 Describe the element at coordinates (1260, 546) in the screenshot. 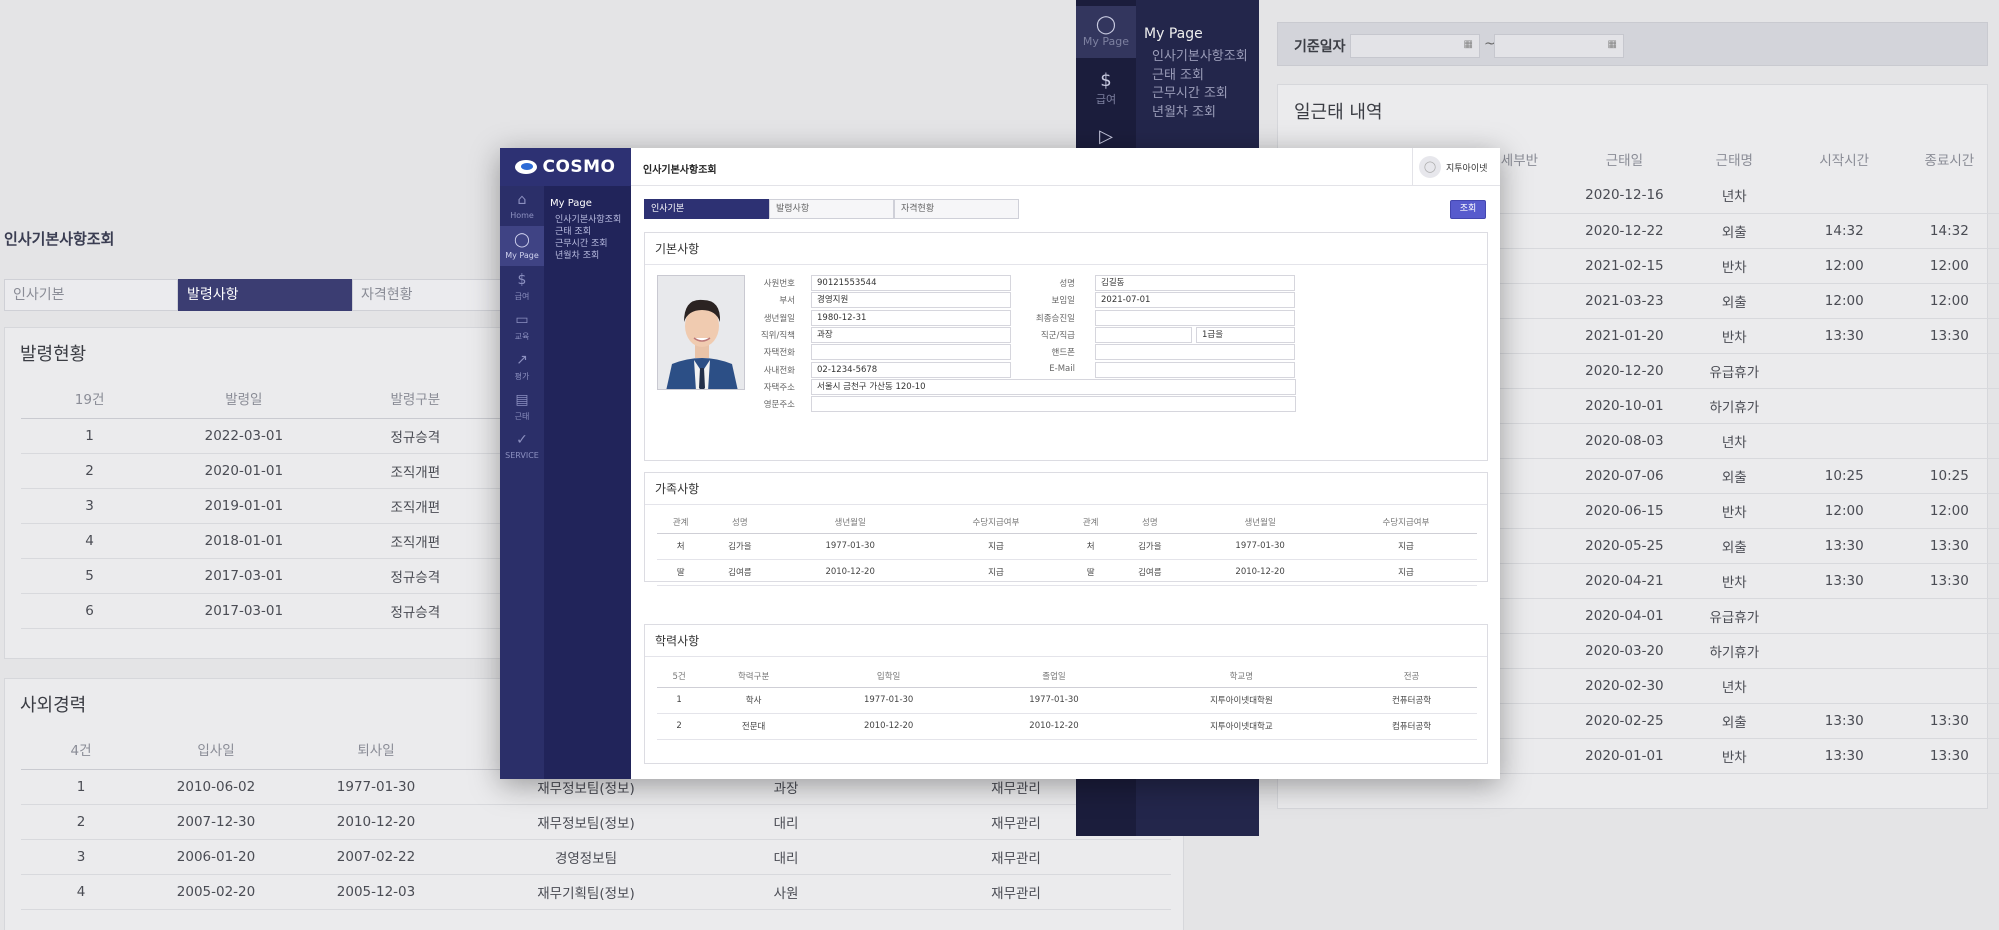

I see `table-cell: 1977-01-30` at that location.